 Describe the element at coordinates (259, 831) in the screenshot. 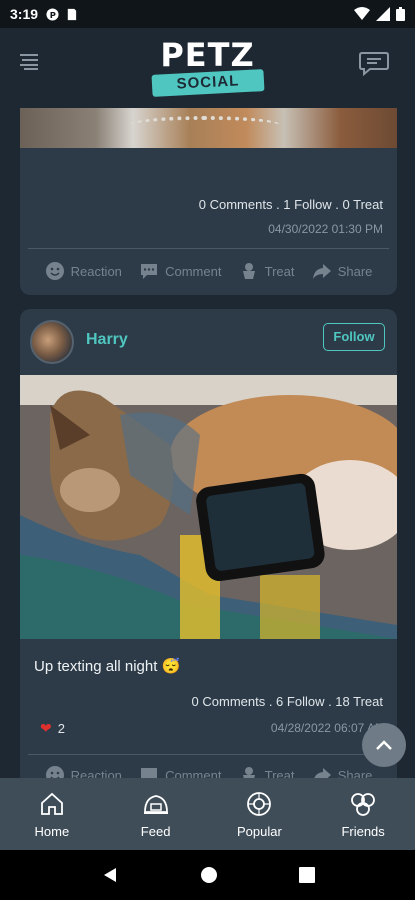

I see `nav-popular-label: Popular` at that location.